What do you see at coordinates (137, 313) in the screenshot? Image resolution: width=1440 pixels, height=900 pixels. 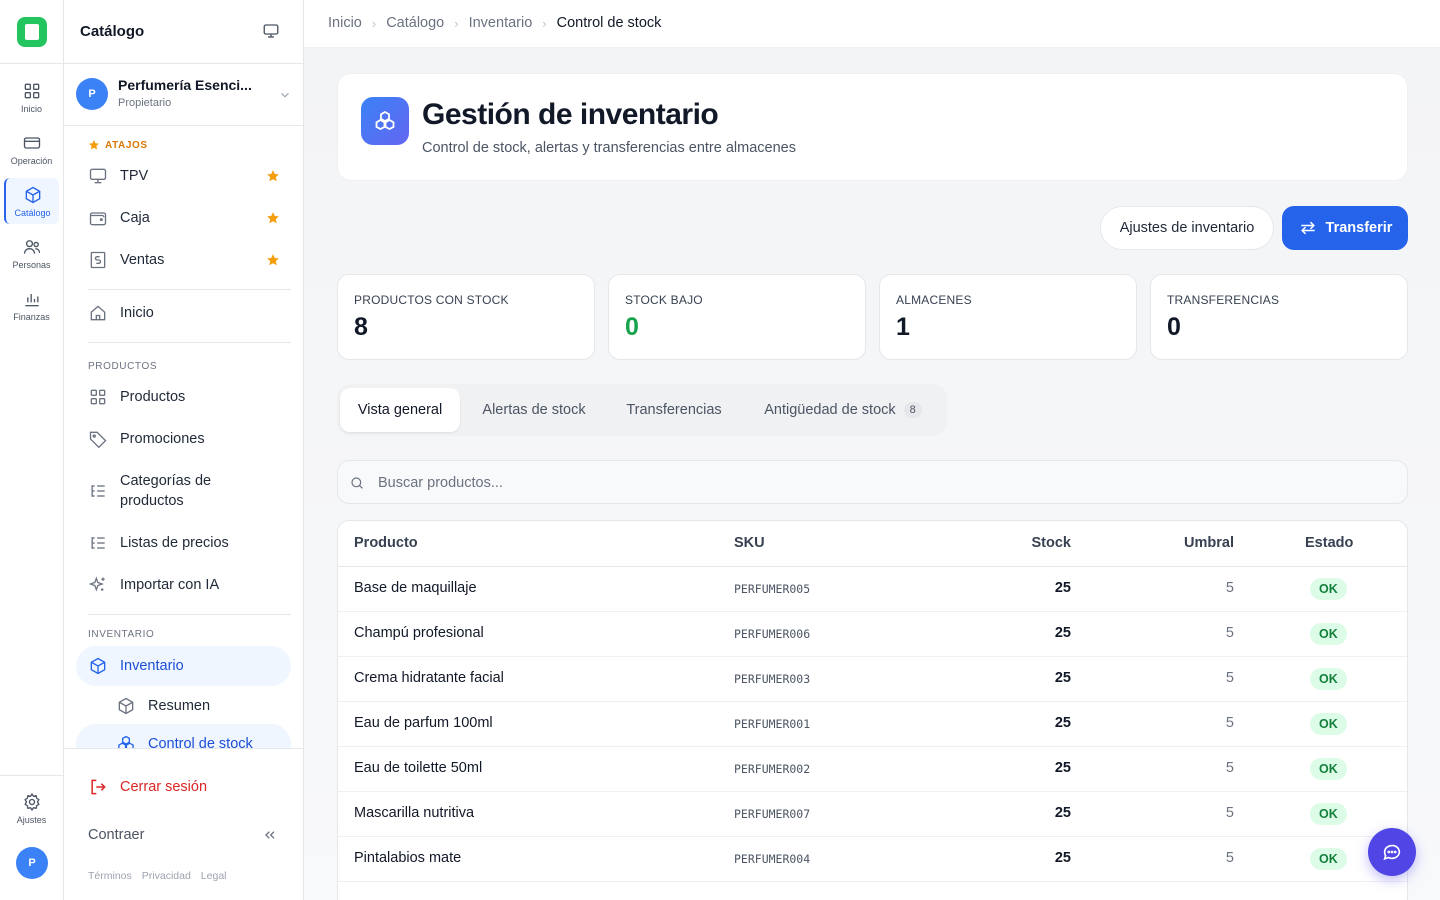 I see `nav-label: Inicio` at bounding box center [137, 313].